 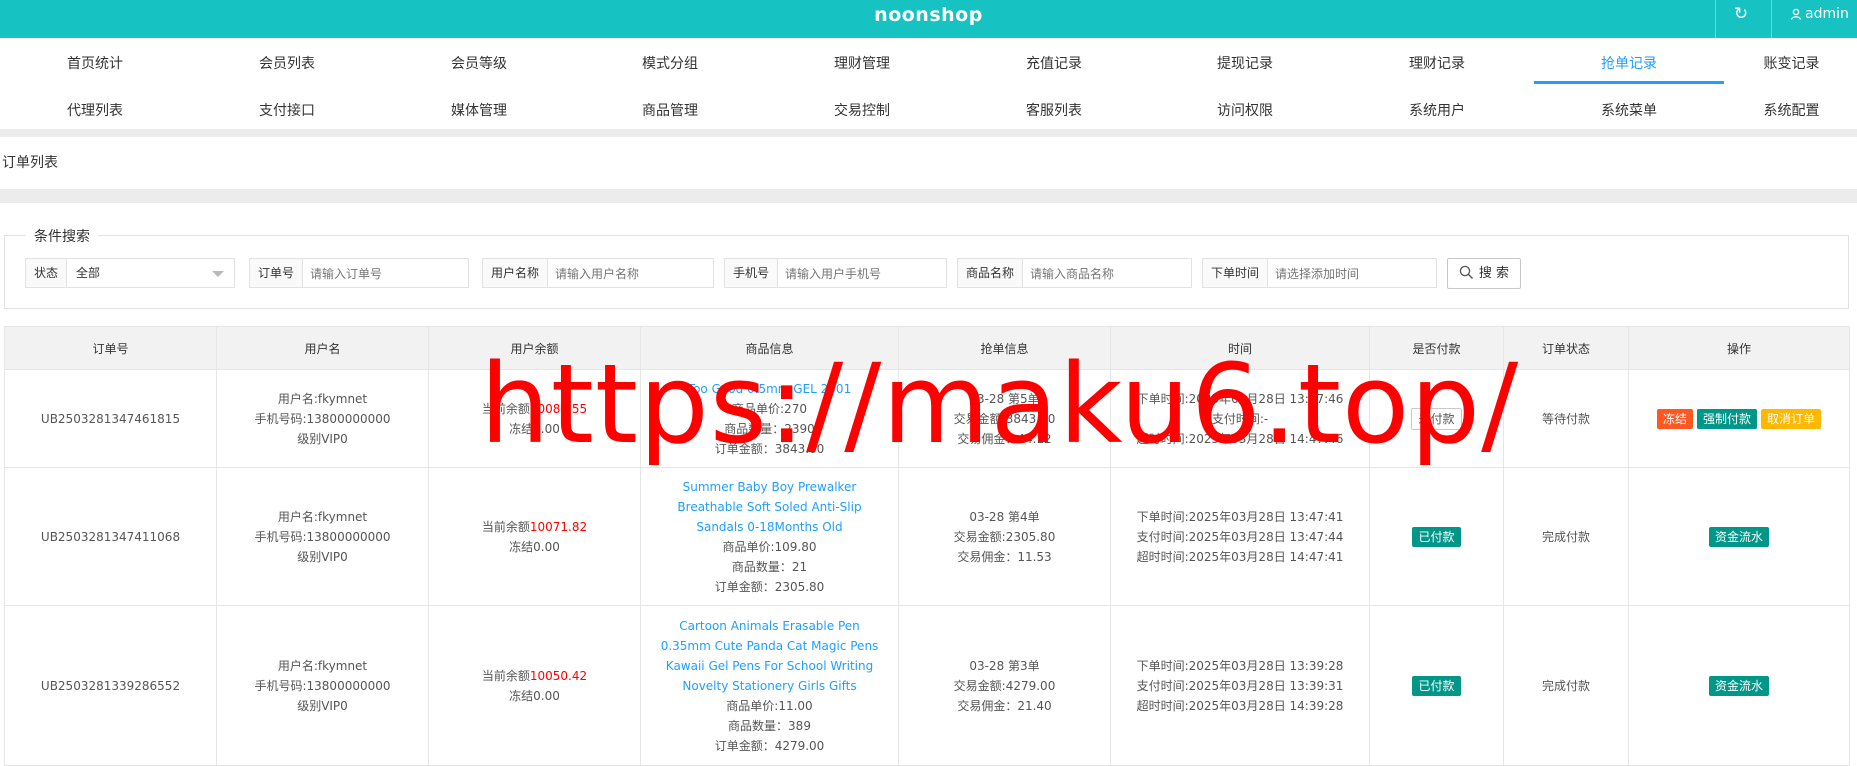 I want to click on action-button: 取消订单, so click(x=1791, y=418).